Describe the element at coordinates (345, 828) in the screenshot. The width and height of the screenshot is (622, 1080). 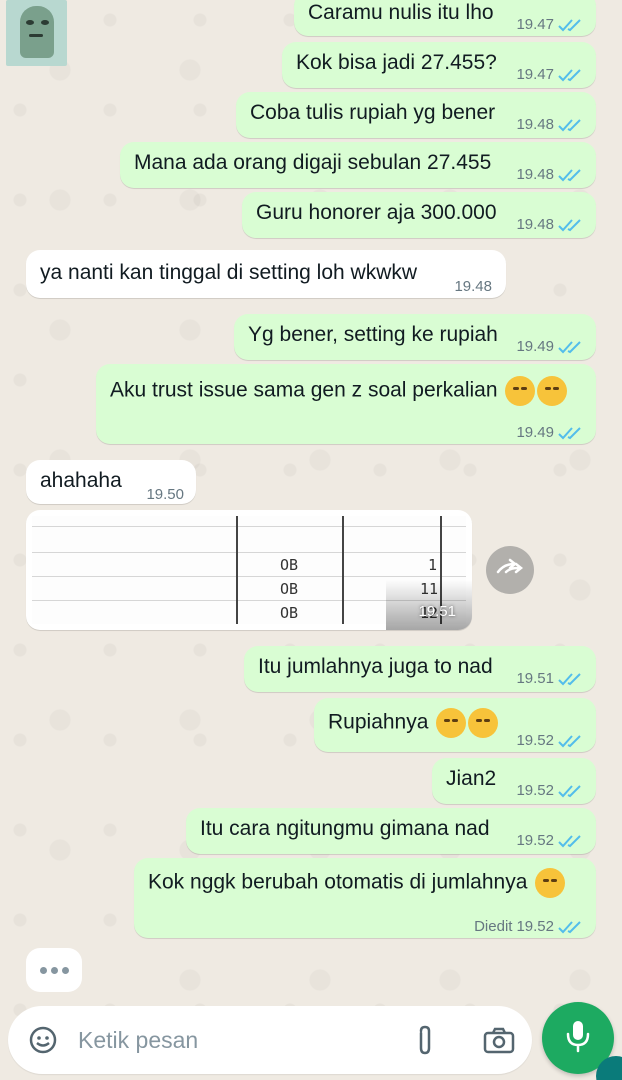
I see `message-text: Itu cara ngitungmu gimana nad` at that location.